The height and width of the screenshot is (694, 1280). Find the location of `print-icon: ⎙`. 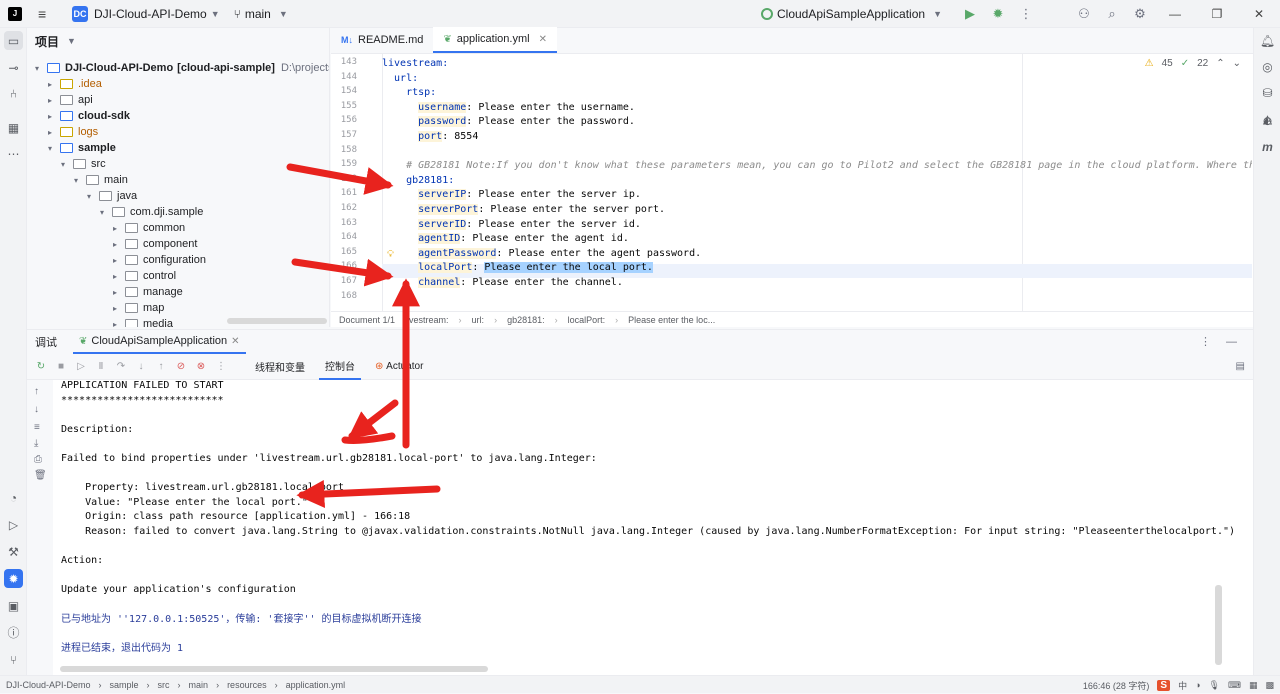

print-icon: ⎙ is located at coordinates (38, 459).